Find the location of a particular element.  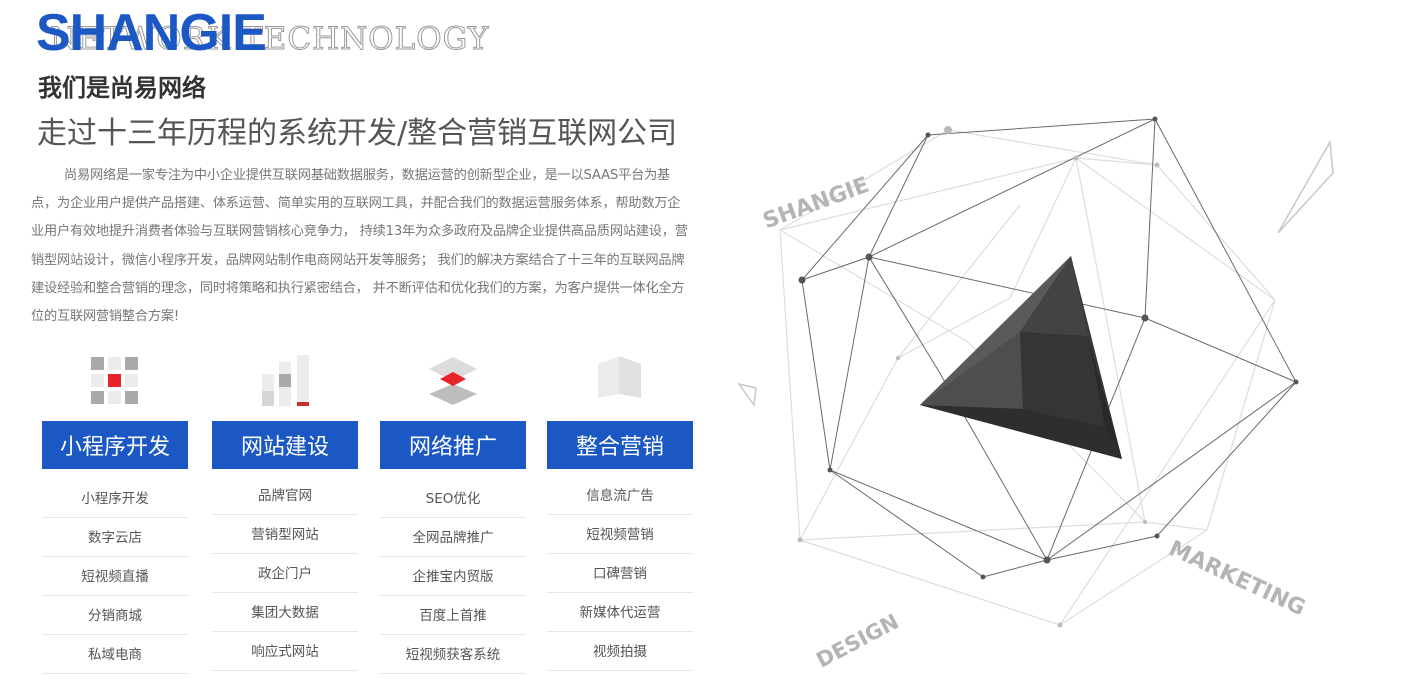

service-item-link: 企推宝内贸版 is located at coordinates (453, 576).